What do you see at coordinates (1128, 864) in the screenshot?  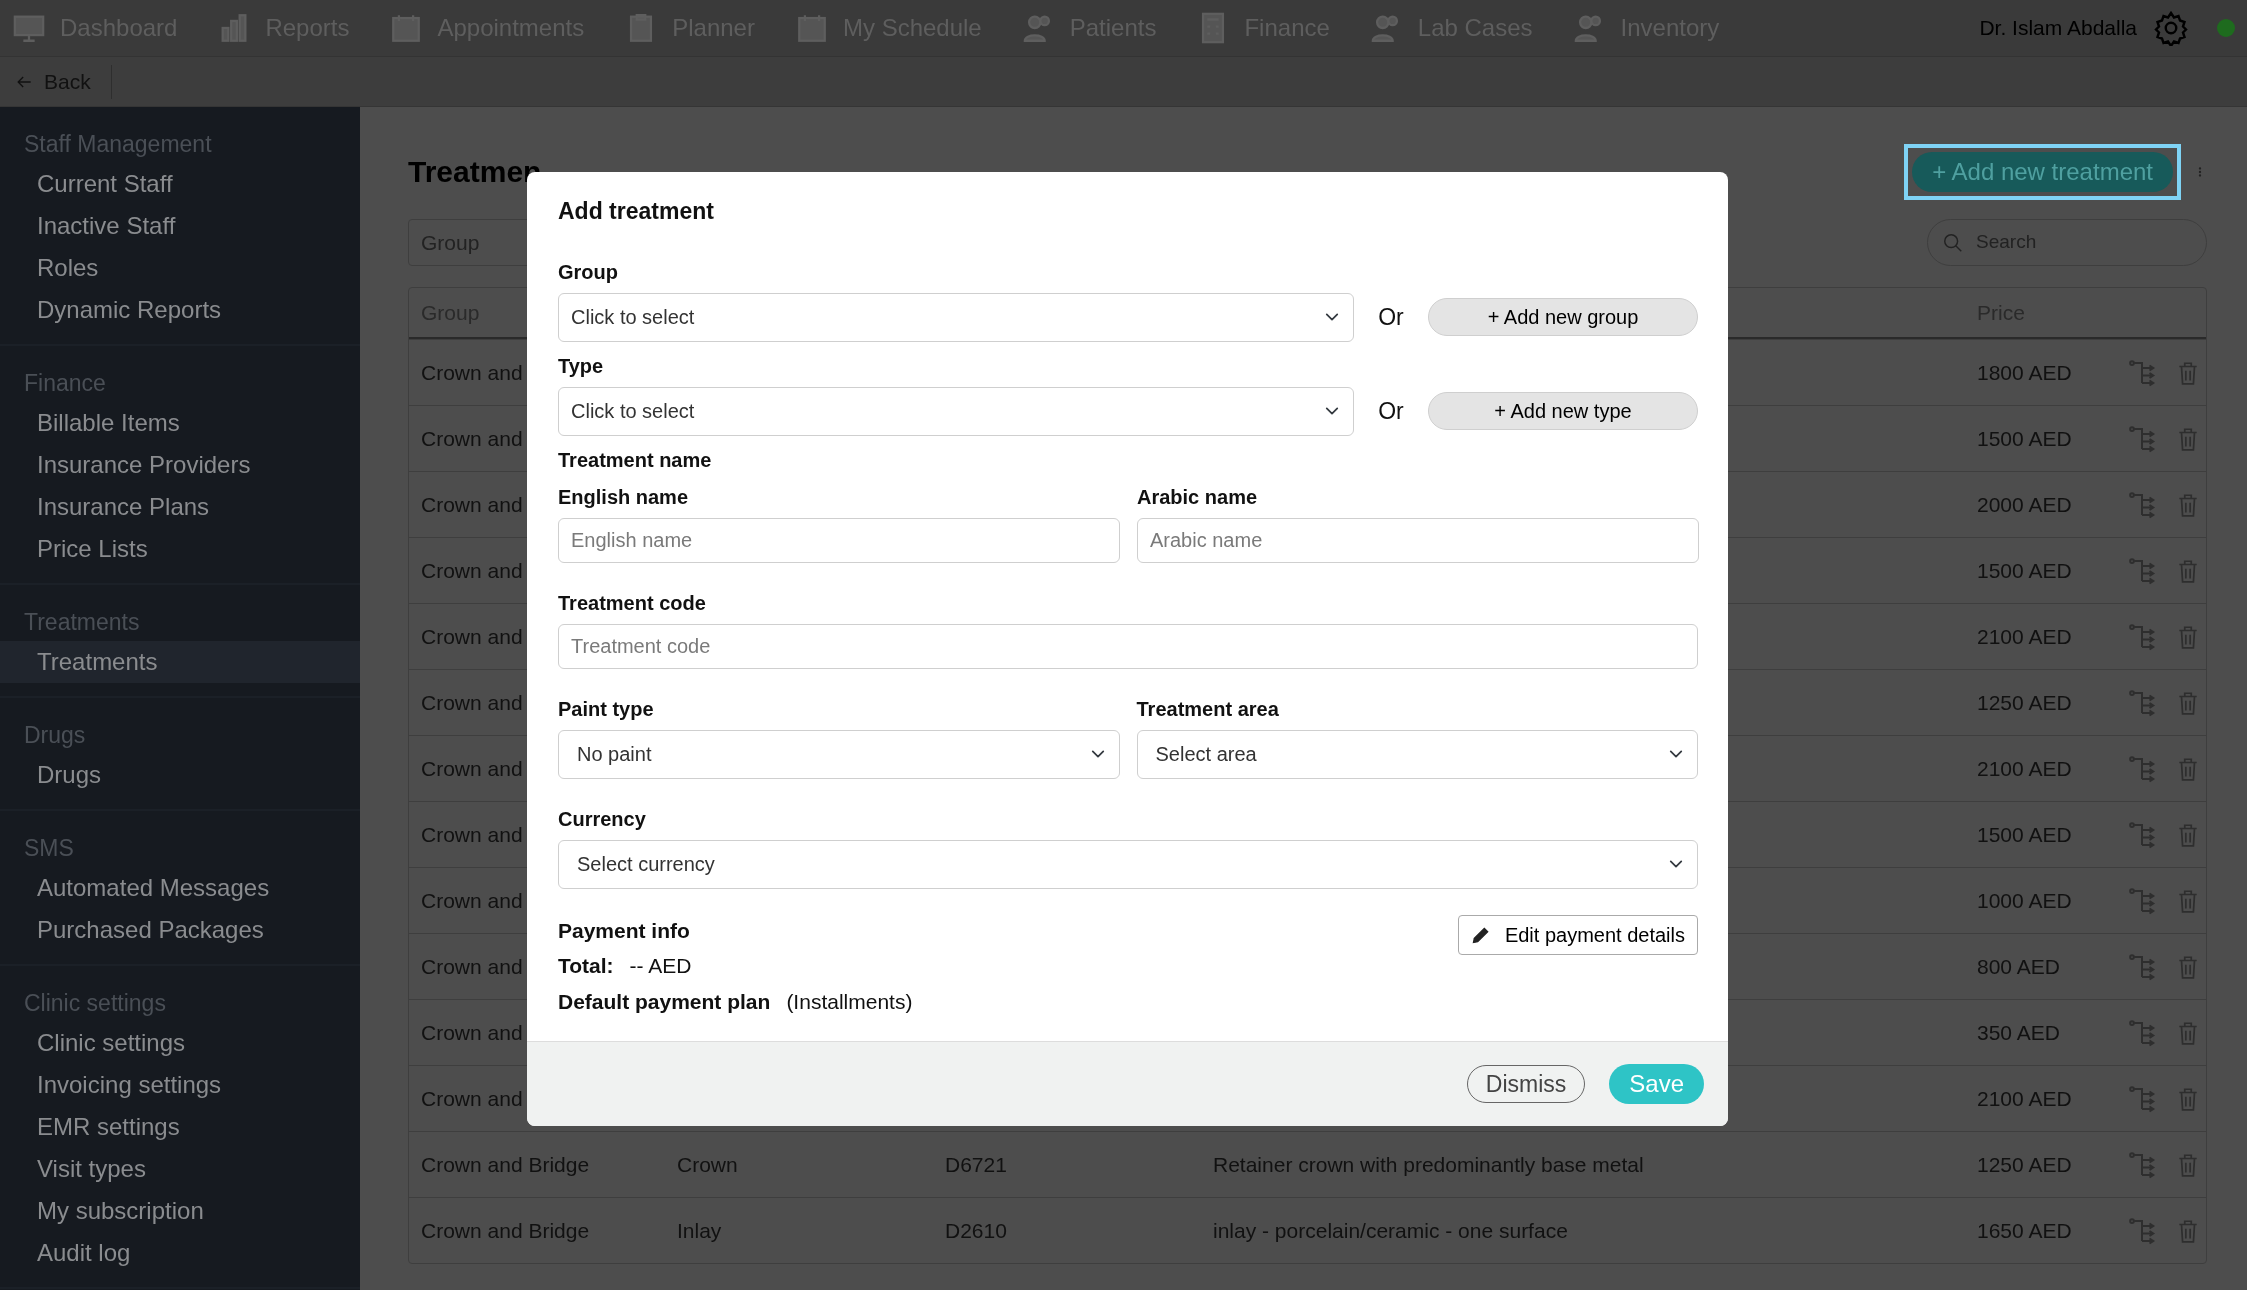 I see `currency-select: Select currency` at bounding box center [1128, 864].